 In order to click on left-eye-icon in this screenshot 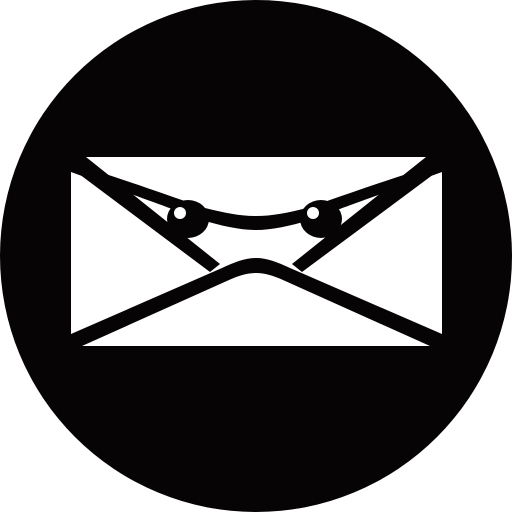, I will do `click(188, 219)`.